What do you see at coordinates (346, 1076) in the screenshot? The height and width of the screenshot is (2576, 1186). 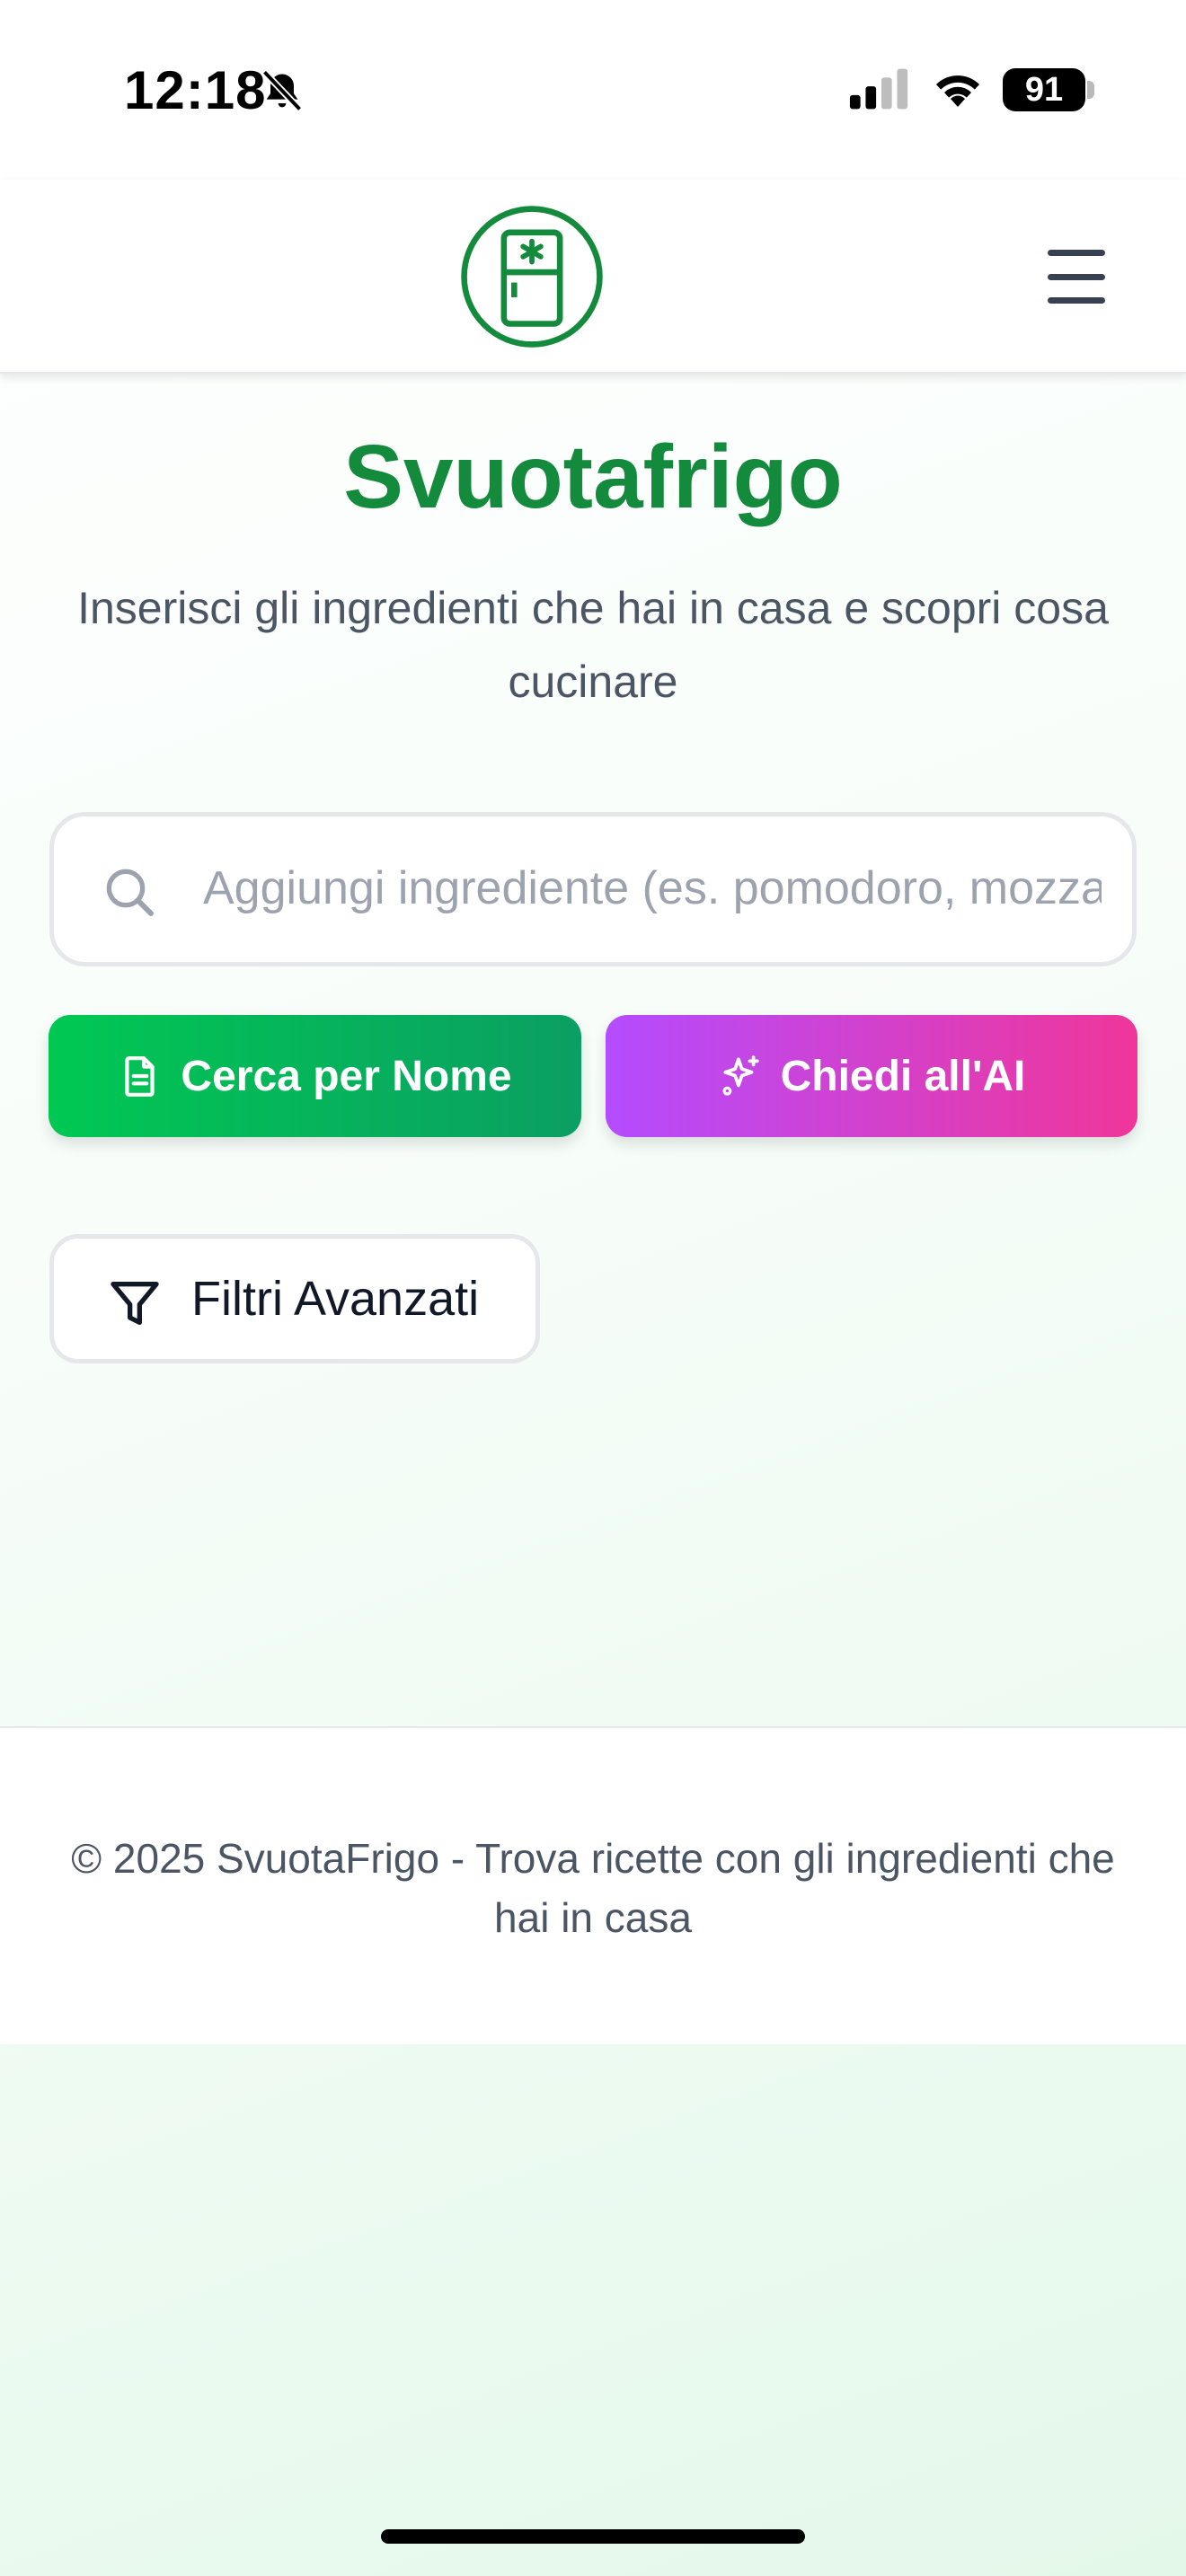 I see `search-by-name-label: Cerca per Nome` at bounding box center [346, 1076].